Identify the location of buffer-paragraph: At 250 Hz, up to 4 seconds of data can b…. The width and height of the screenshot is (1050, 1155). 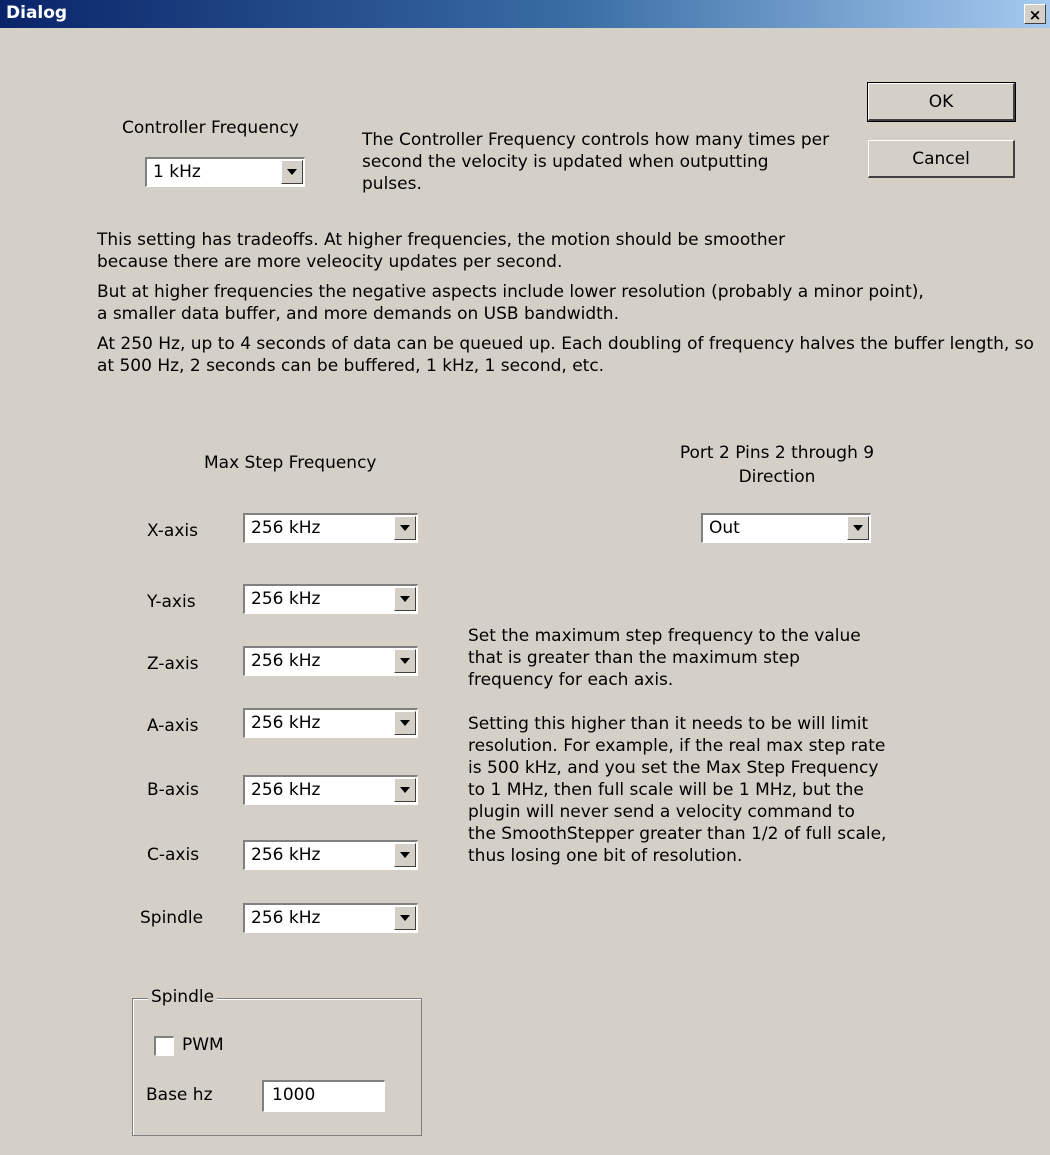
(565, 355).